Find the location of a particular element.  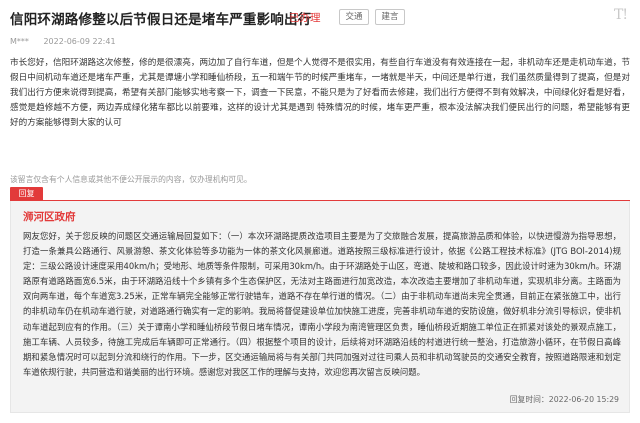

status-badge: 已办理 is located at coordinates (305, 18).